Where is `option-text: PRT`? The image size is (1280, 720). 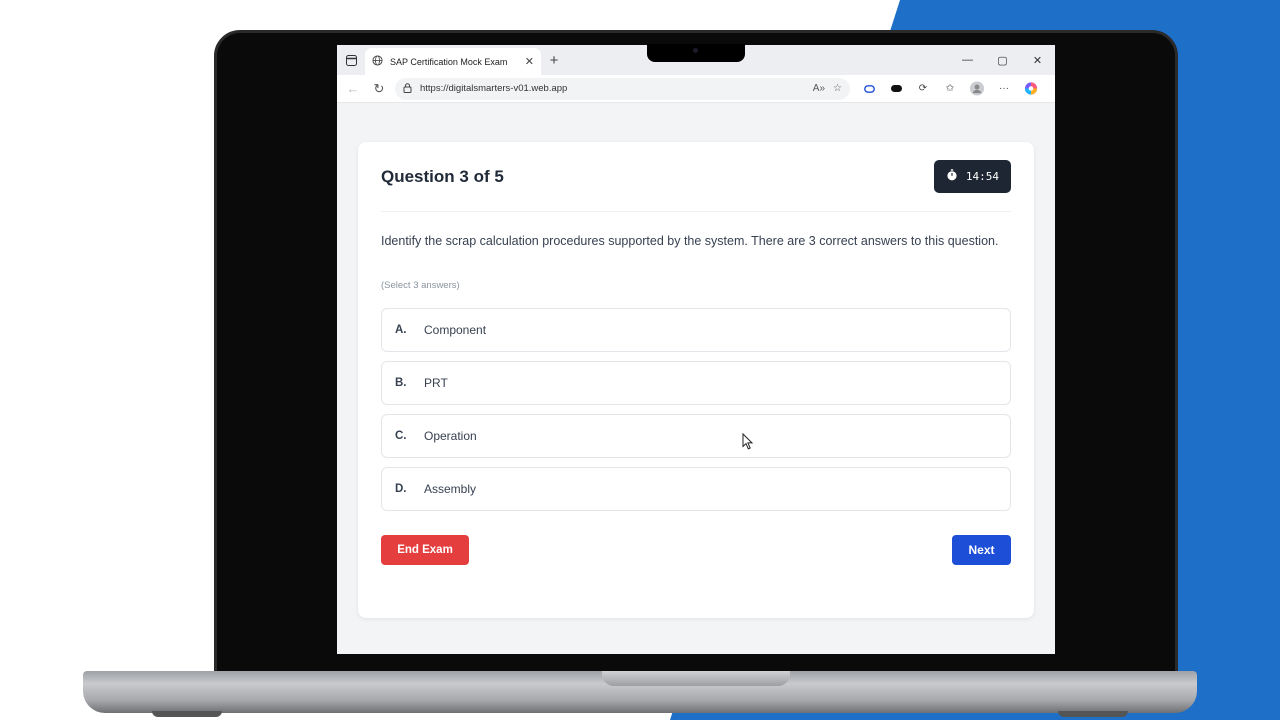 option-text: PRT is located at coordinates (436, 383).